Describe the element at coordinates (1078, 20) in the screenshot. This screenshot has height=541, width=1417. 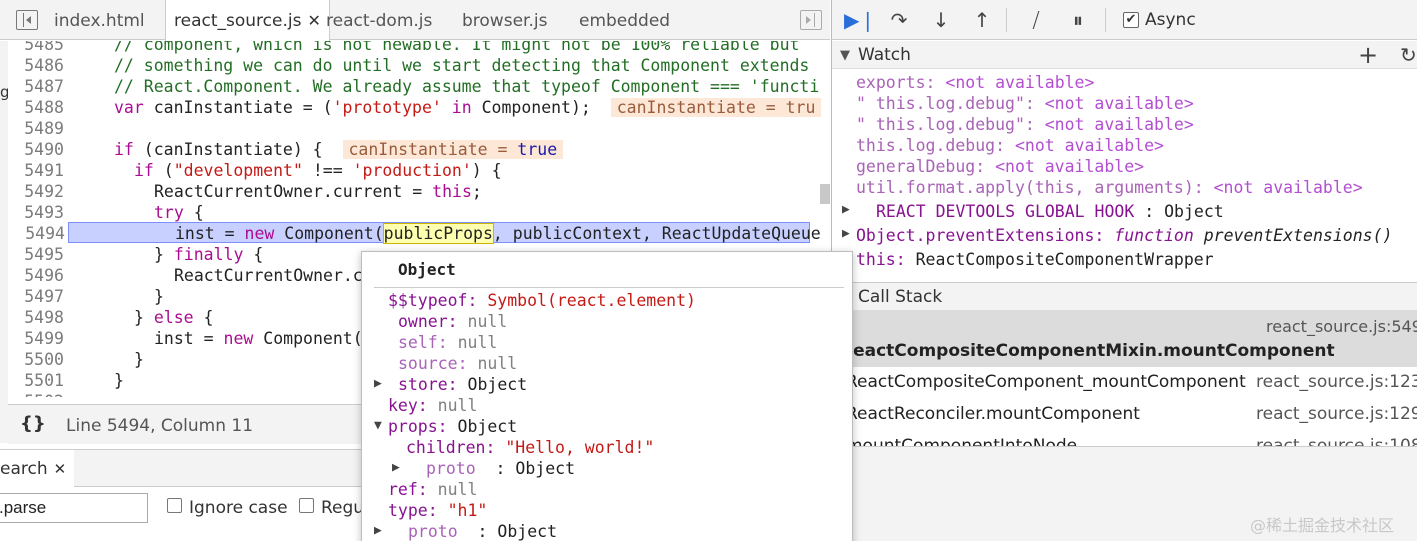
I see `pause-on-exceptions-icon: ⏸` at that location.